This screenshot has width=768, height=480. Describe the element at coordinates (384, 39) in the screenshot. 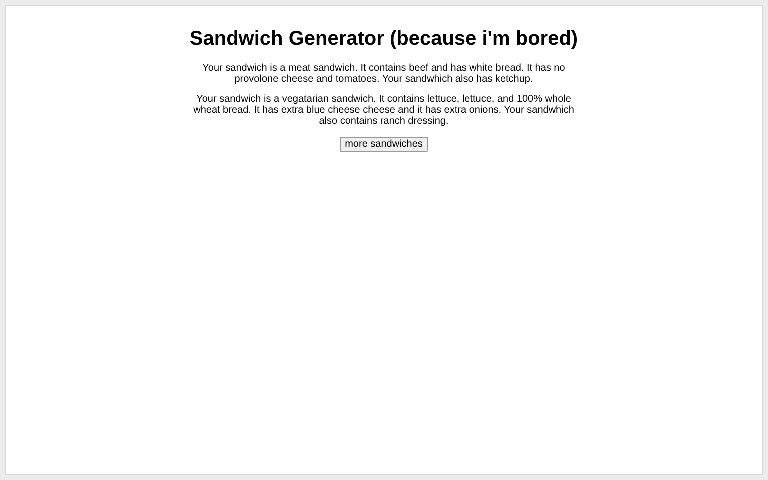

I see `page-title: Sandwich Generator (because i'm bored)` at that location.